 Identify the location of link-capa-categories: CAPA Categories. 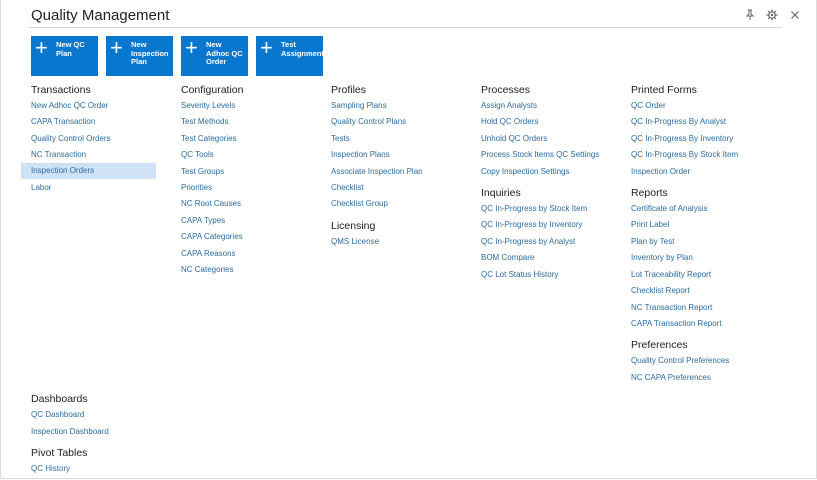
(212, 236).